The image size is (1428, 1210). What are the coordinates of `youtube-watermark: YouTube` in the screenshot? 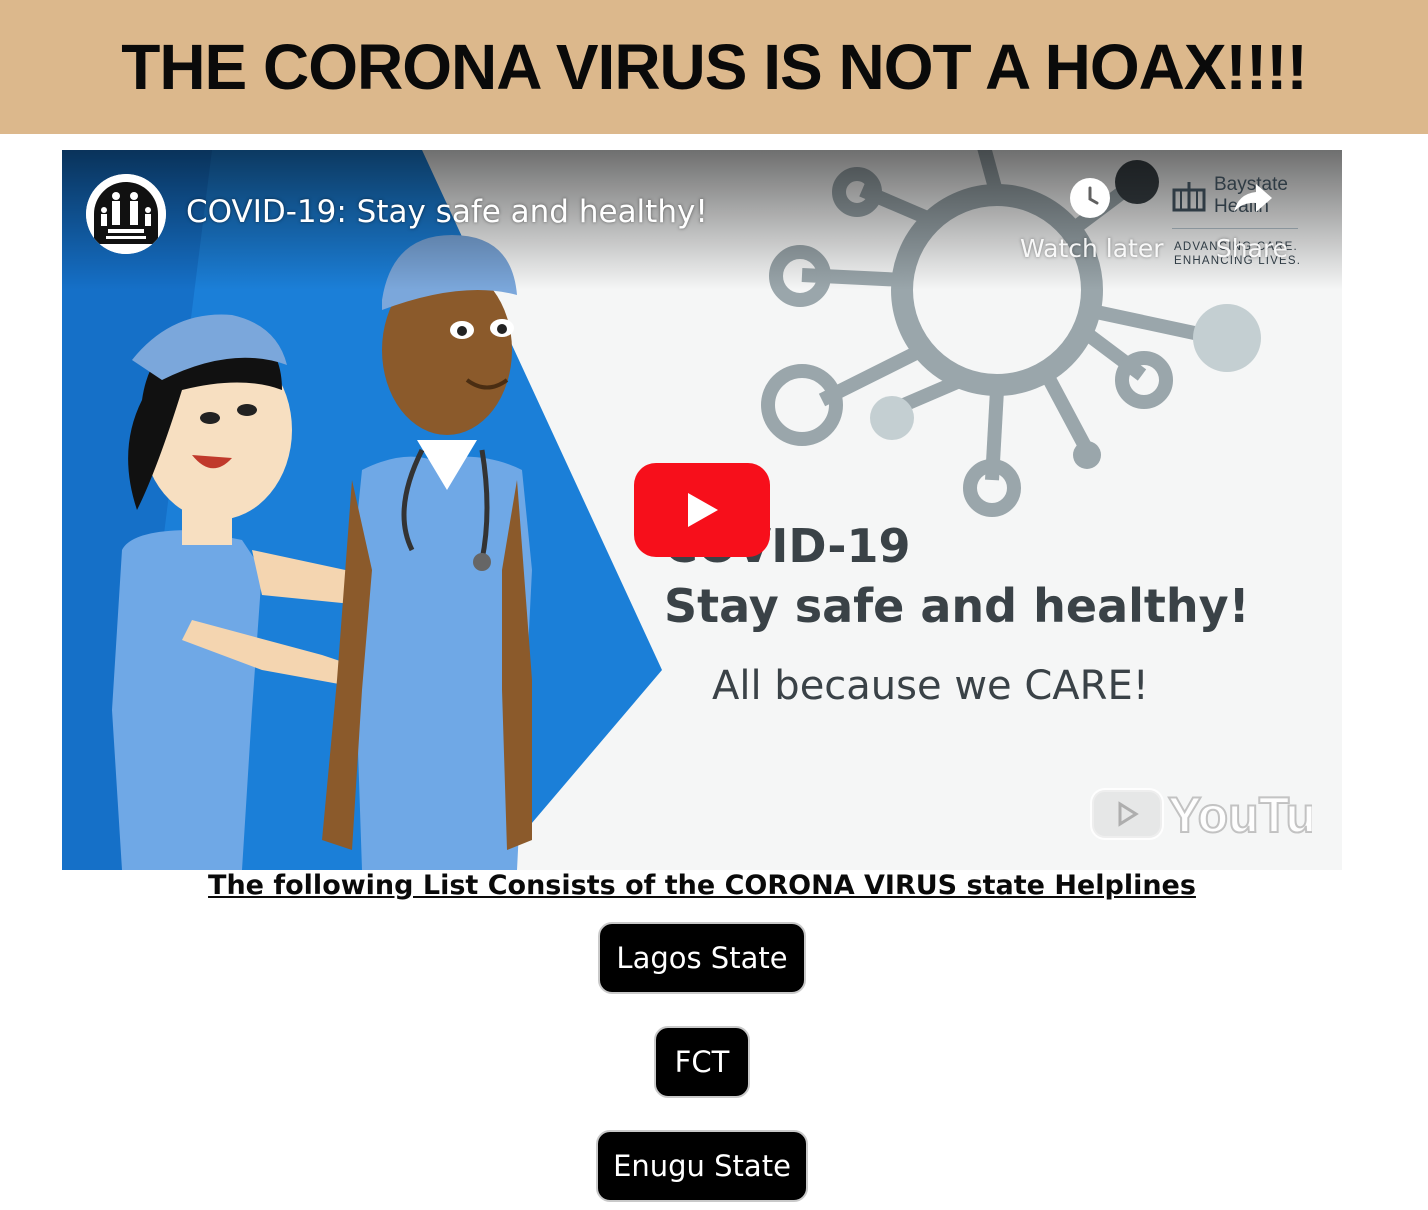 It's located at (1216, 815).